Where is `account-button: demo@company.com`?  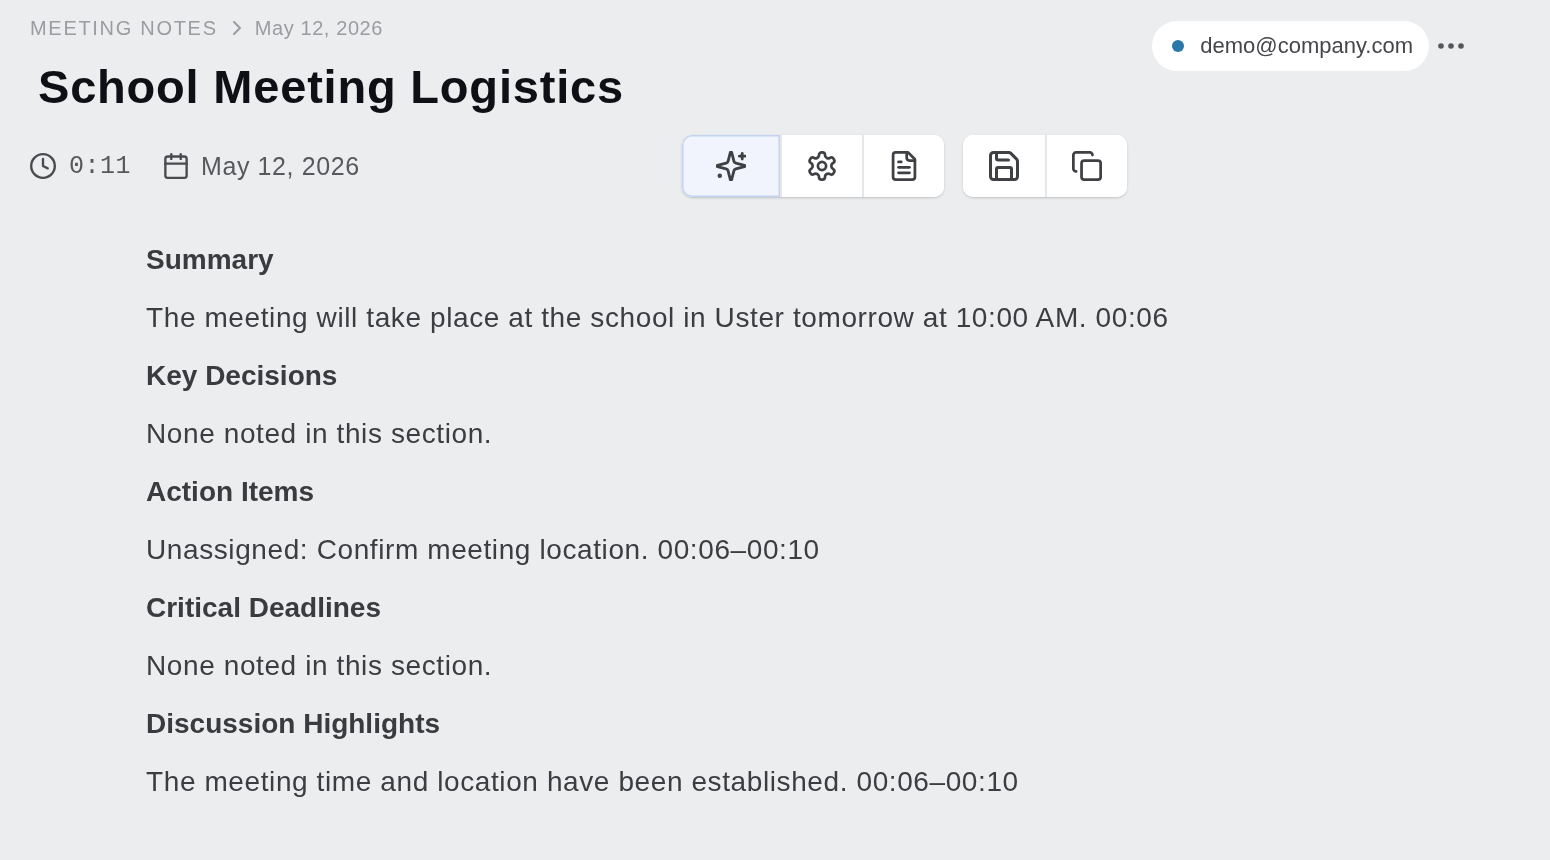 account-button: demo@company.com is located at coordinates (1290, 46).